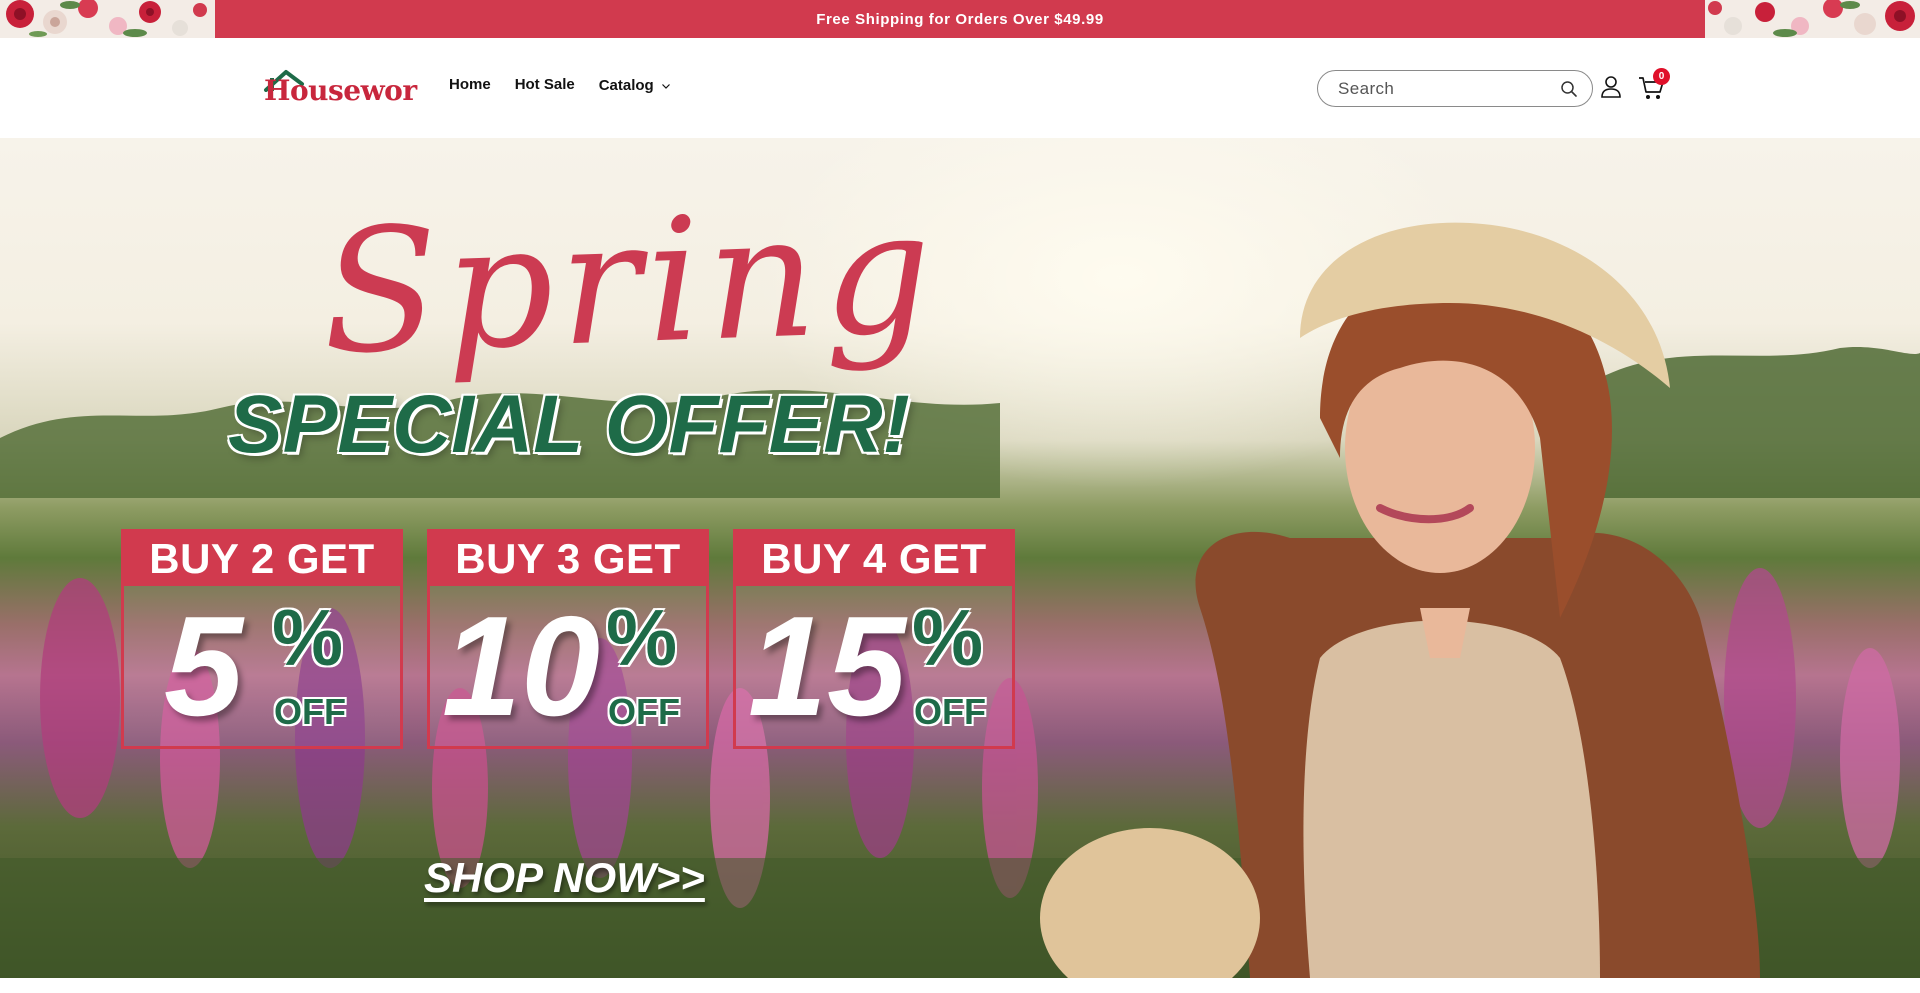 The width and height of the screenshot is (1920, 993). What do you see at coordinates (665, 86) in the screenshot?
I see `chevron-down-icon` at bounding box center [665, 86].